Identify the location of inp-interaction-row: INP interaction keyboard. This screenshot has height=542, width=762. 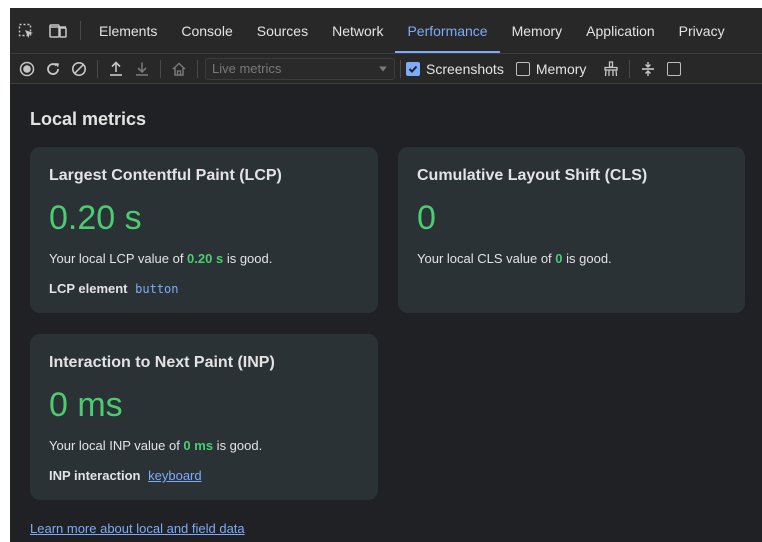
(125, 475).